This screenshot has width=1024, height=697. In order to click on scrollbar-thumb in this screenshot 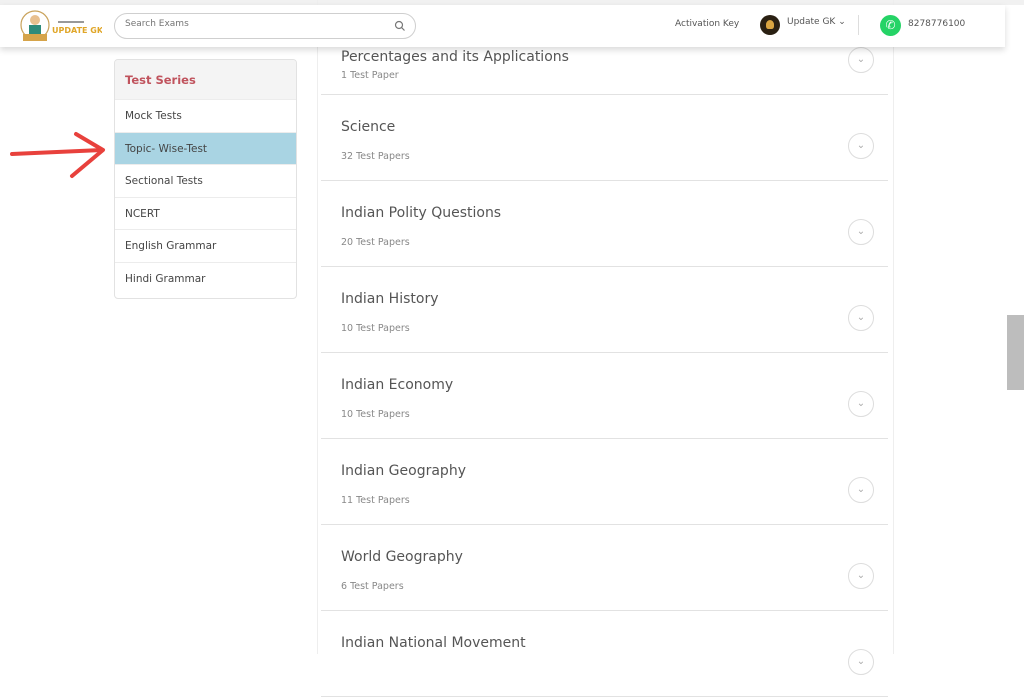, I will do `click(1015, 352)`.